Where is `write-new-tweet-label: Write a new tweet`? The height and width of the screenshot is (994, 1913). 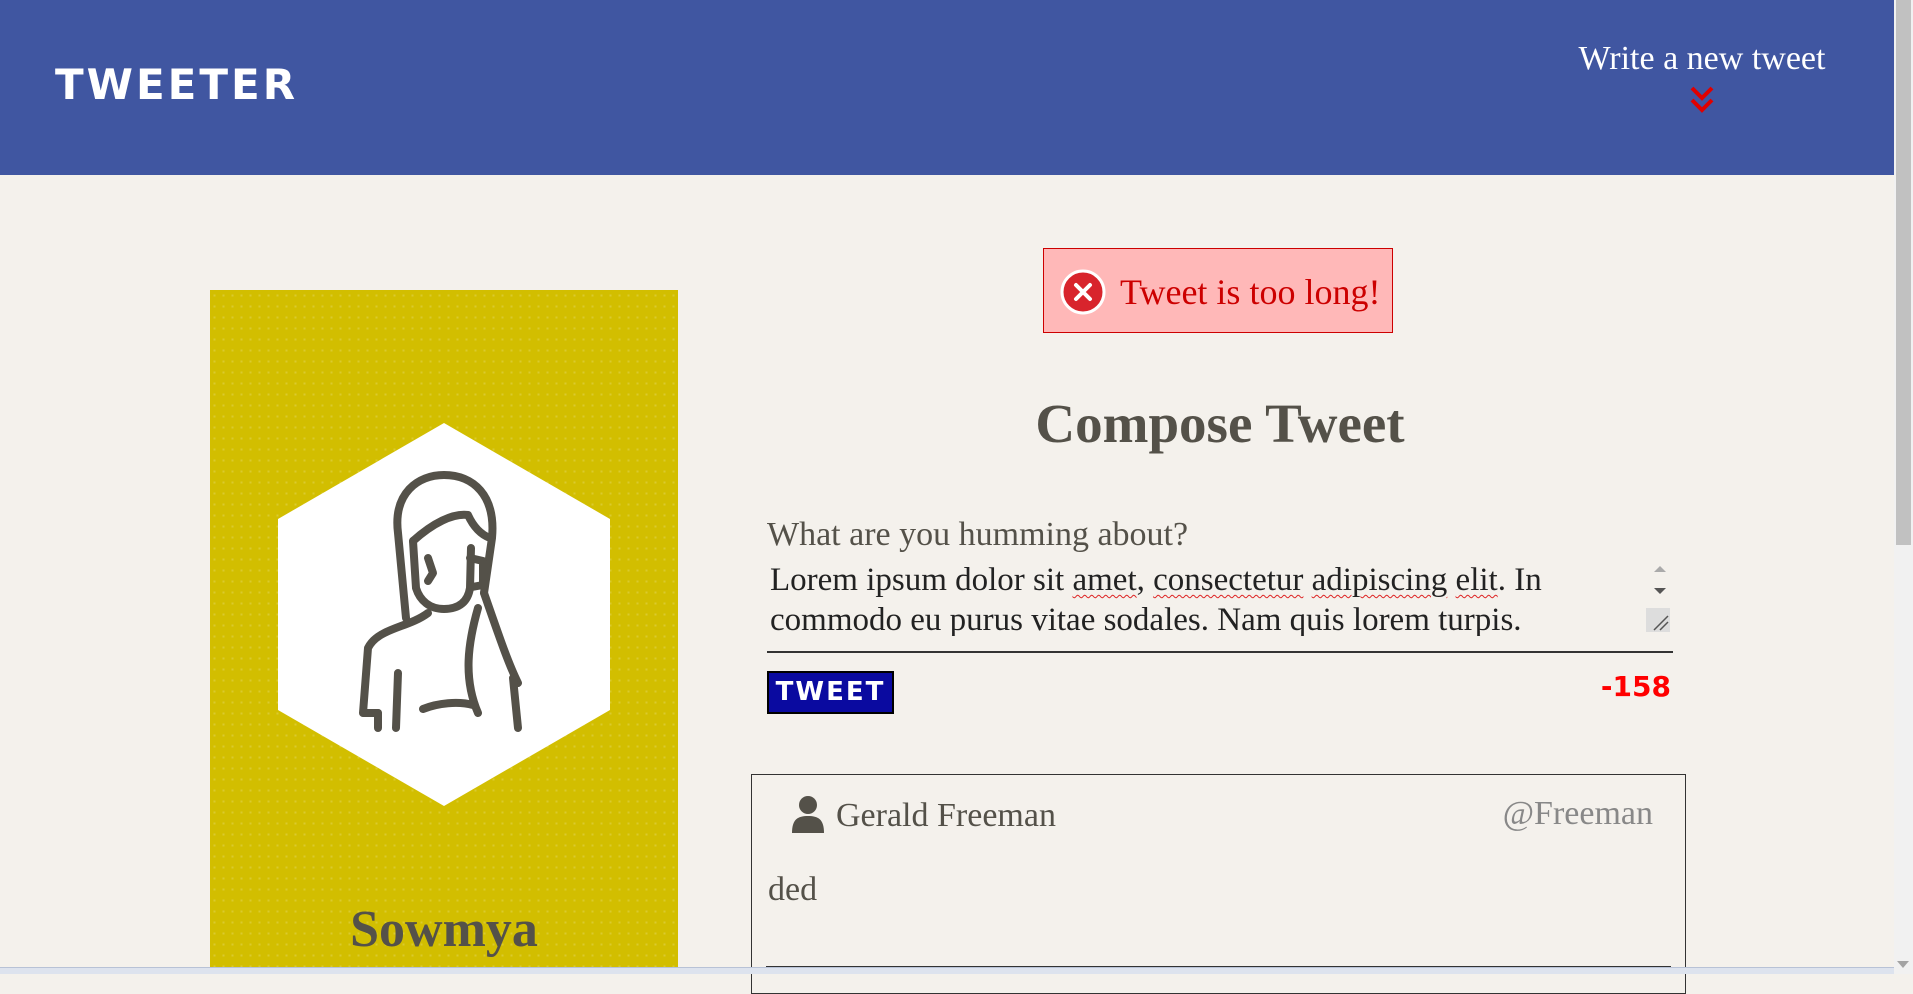
write-new-tweet-label: Write a new tweet is located at coordinates (1702, 58).